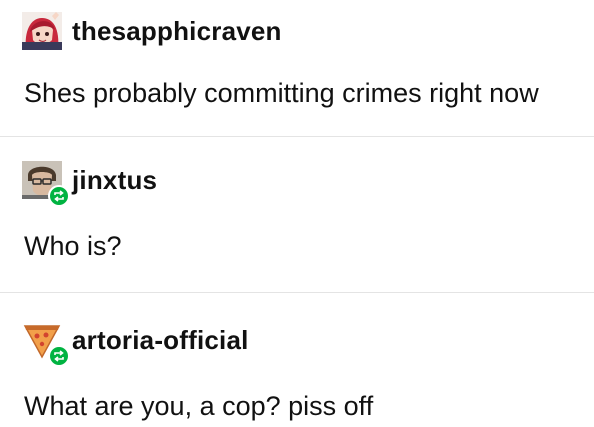 This screenshot has height=427, width=594. Describe the element at coordinates (160, 340) in the screenshot. I see `username-link: artoria-official` at that location.